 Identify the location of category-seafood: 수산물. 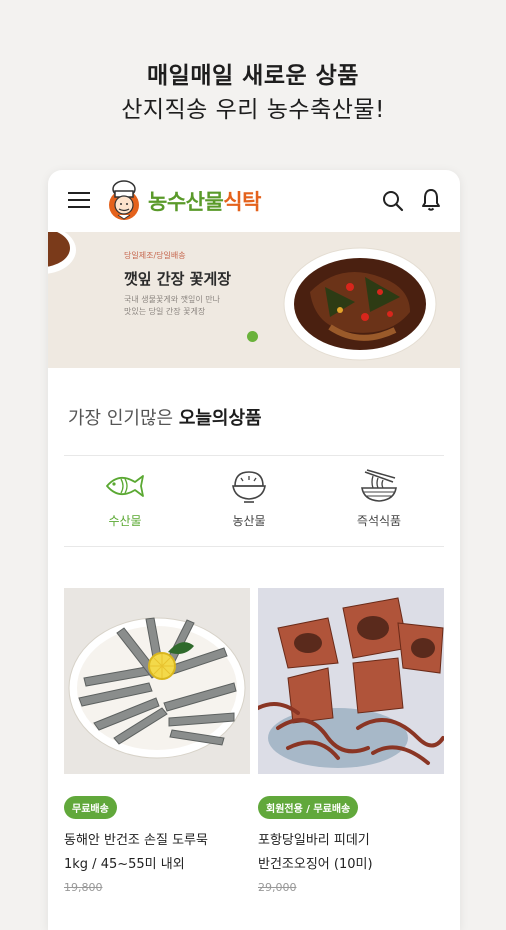
(125, 498).